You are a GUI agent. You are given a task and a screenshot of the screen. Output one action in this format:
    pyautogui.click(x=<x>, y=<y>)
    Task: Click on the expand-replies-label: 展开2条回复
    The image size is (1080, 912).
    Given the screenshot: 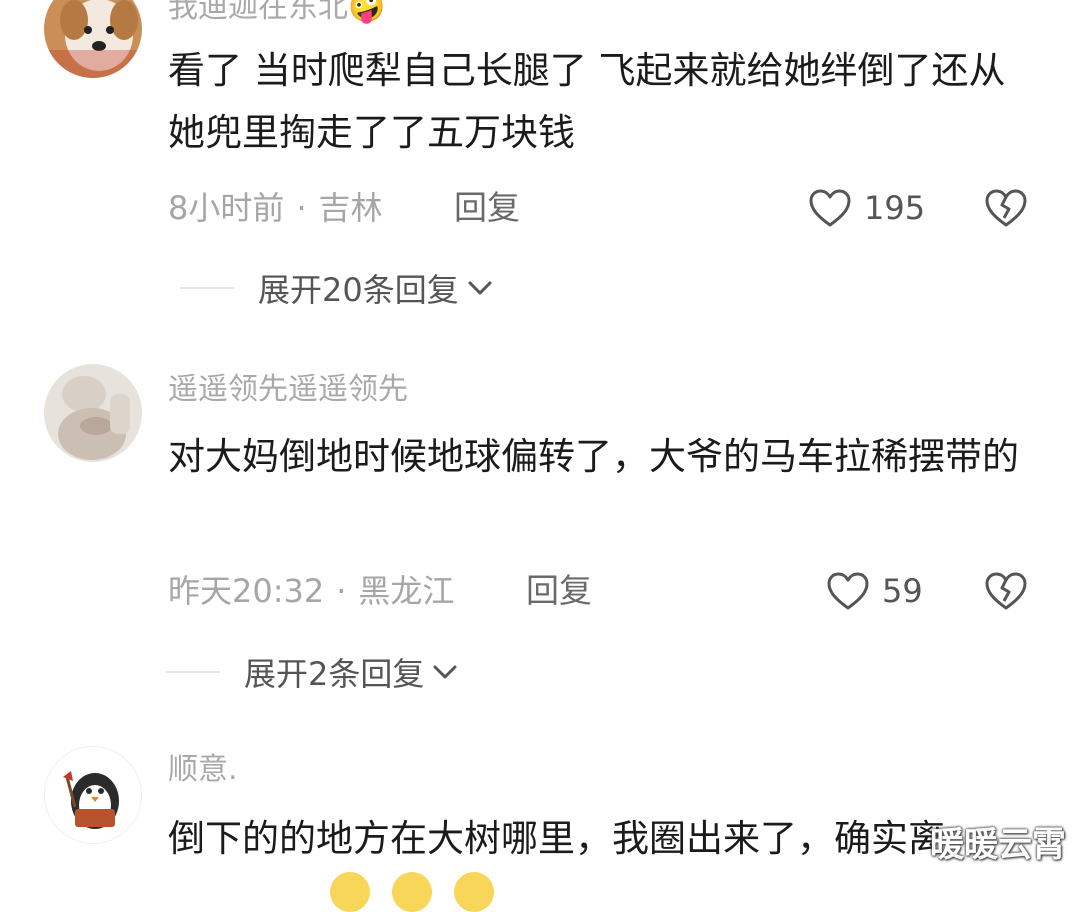 What is the action you would take?
    pyautogui.click(x=334, y=674)
    